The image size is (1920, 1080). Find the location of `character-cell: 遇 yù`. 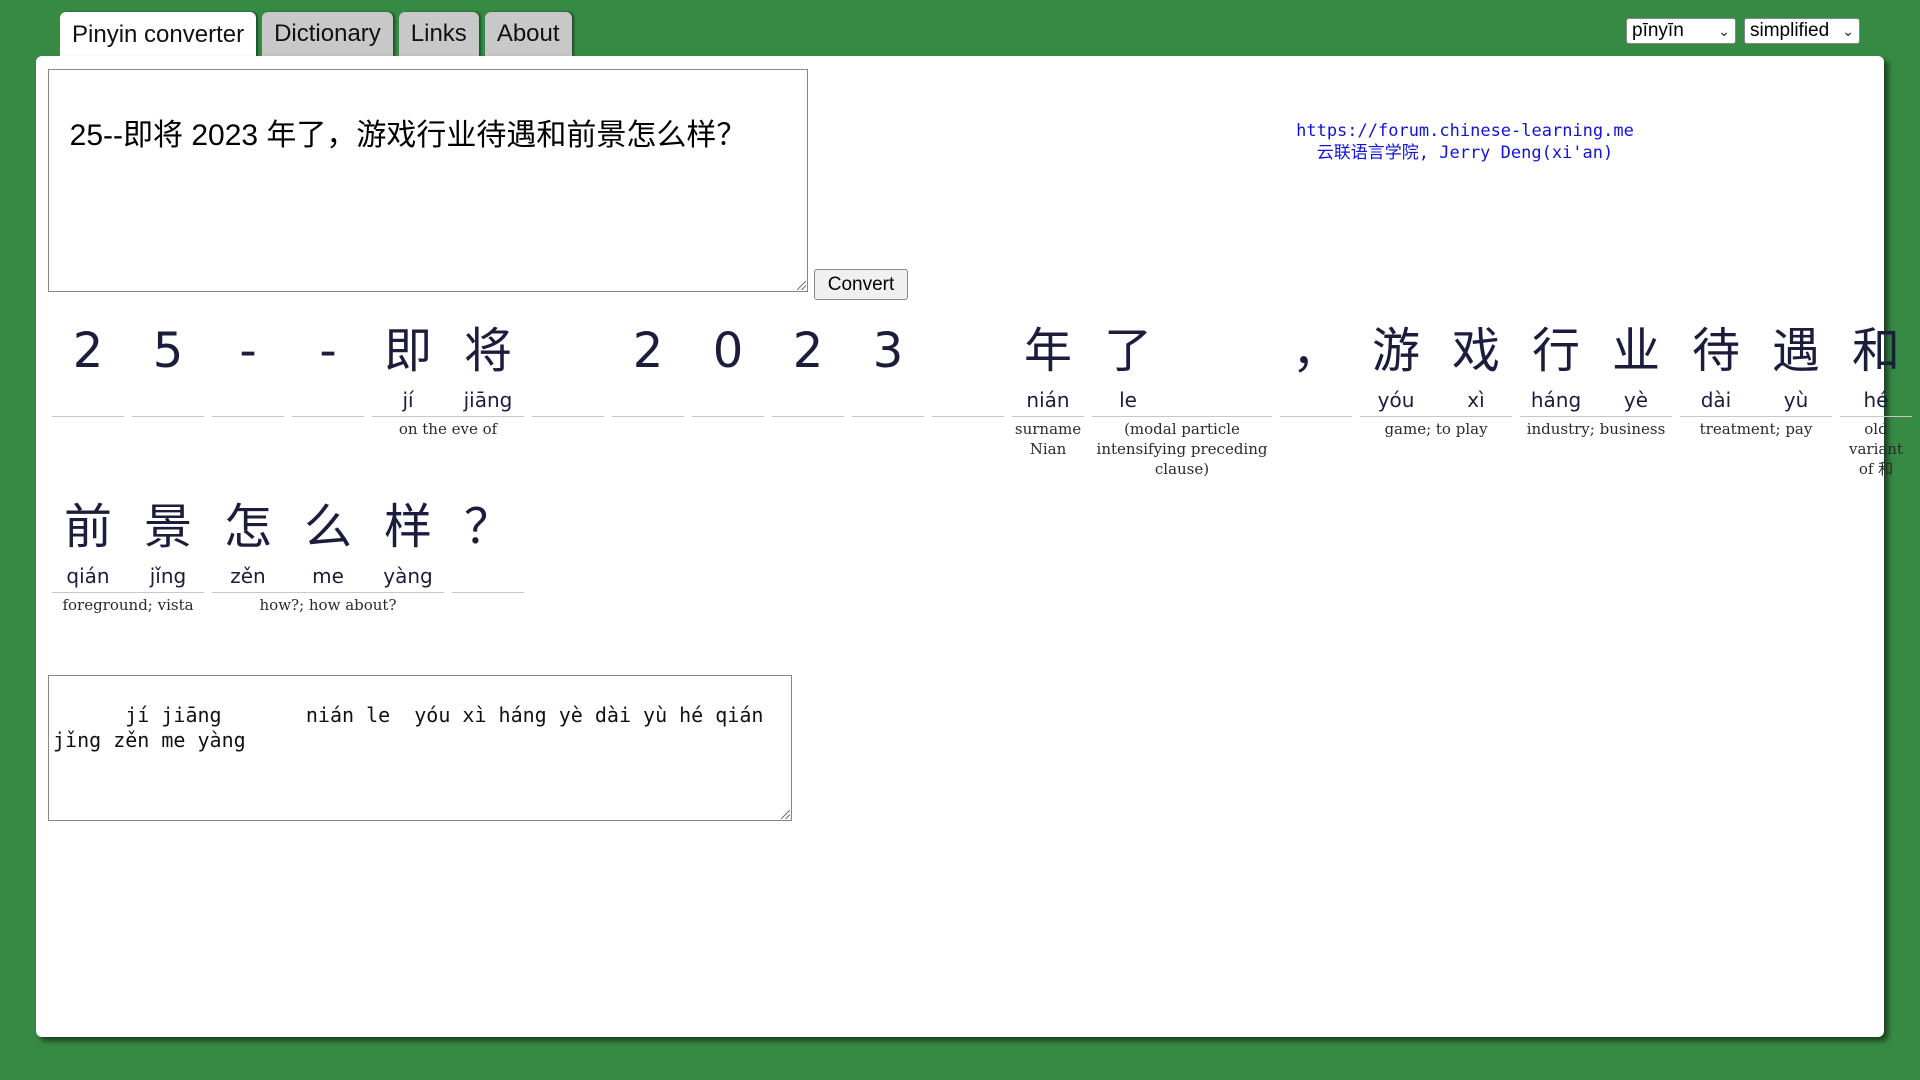

character-cell: 遇 yù is located at coordinates (1796, 366).